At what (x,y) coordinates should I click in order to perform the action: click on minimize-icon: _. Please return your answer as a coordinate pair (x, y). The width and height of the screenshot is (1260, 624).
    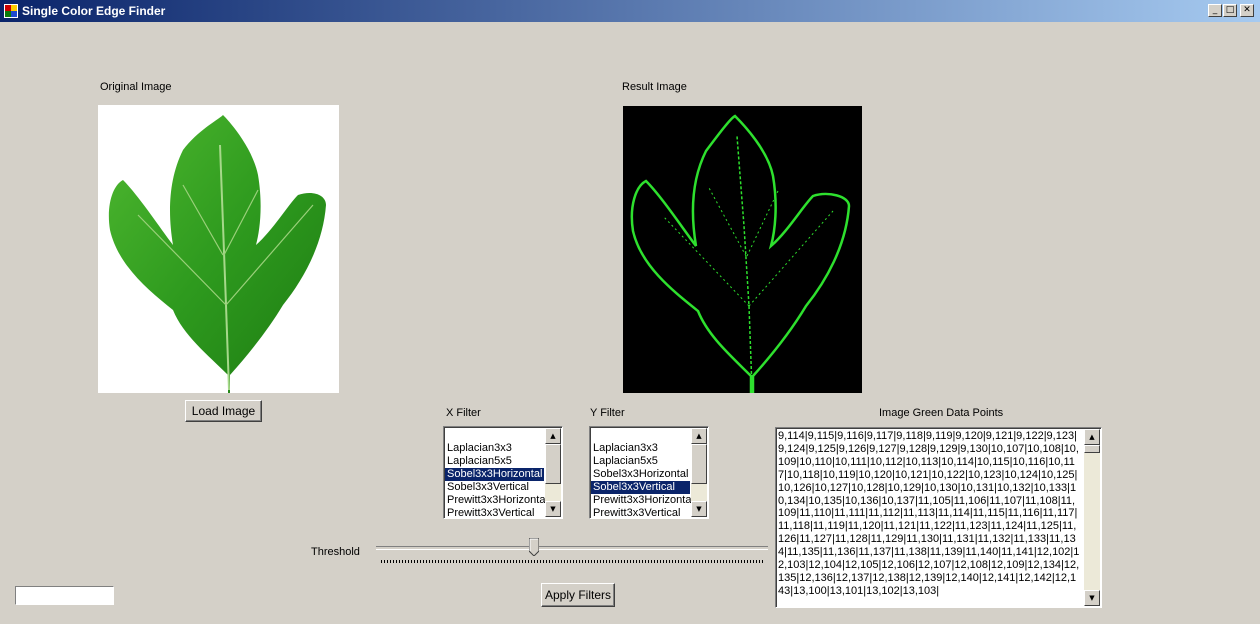
    Looking at the image, I should click on (1215, 10).